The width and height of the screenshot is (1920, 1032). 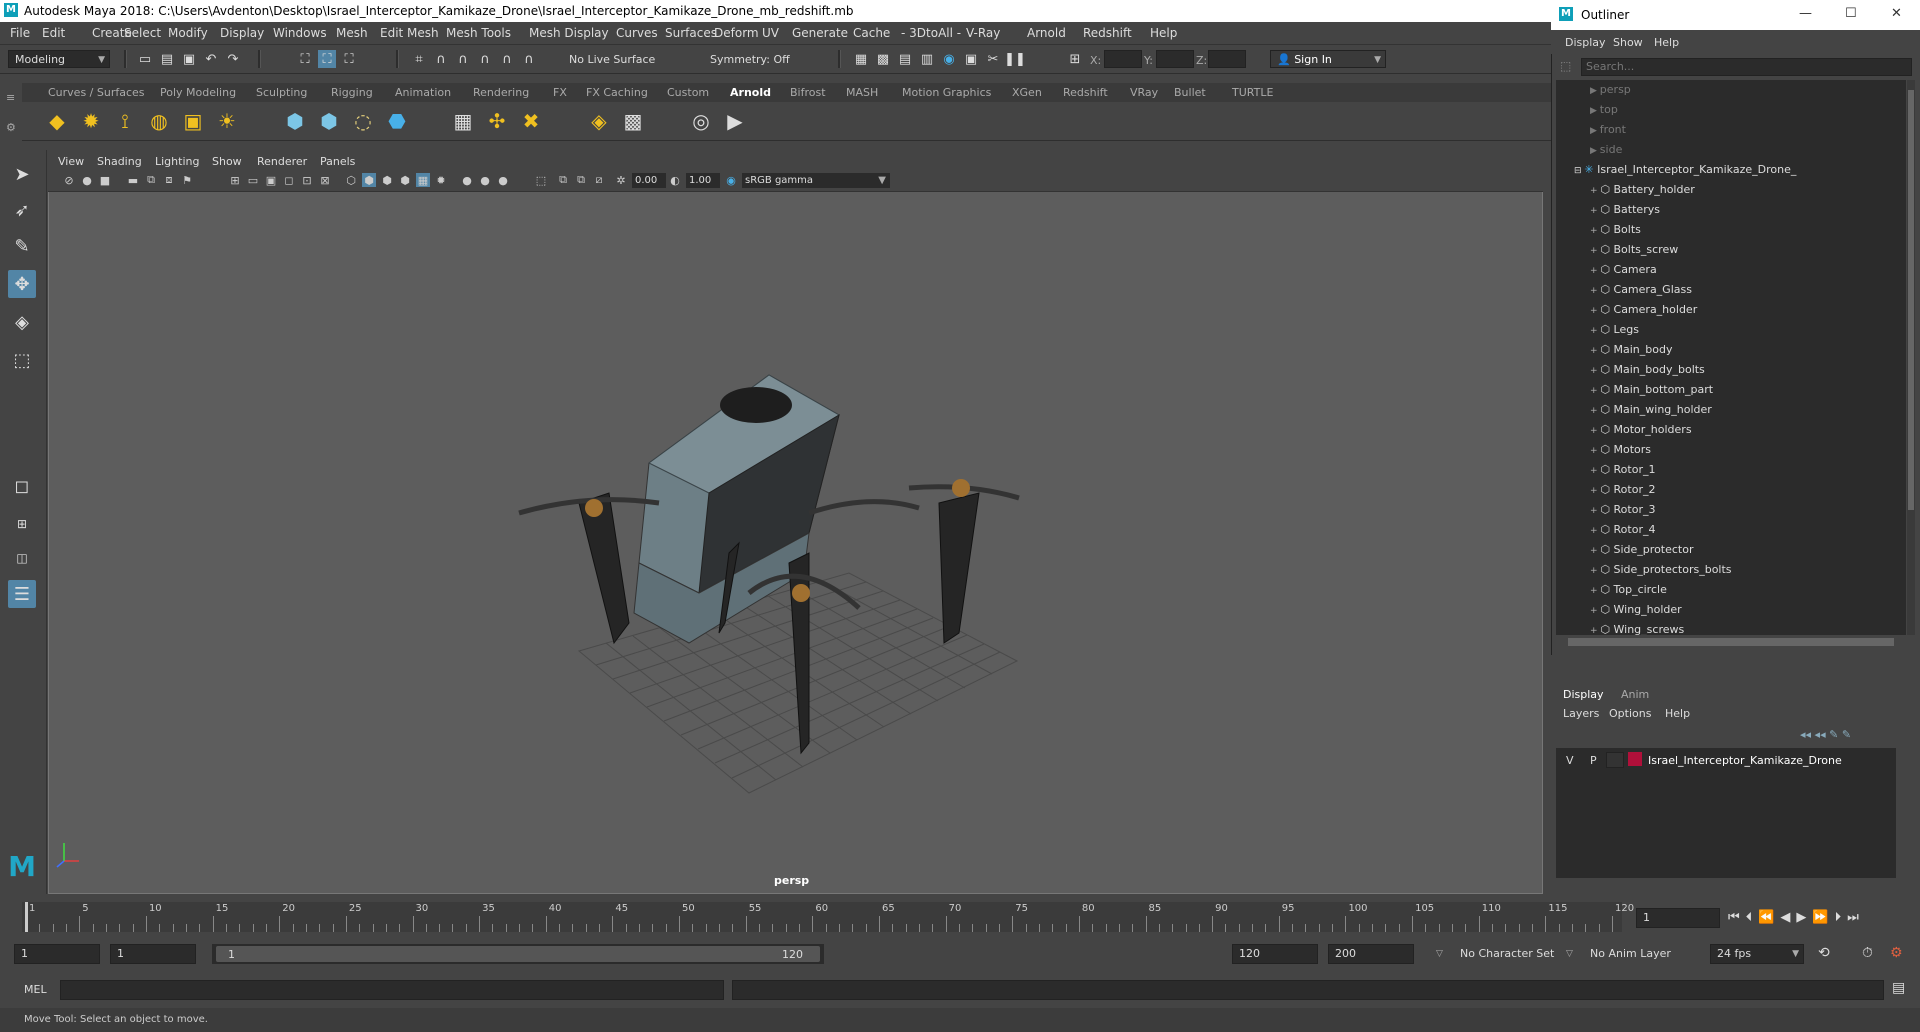 What do you see at coordinates (1163, 33) in the screenshot?
I see `menu-help: Help` at bounding box center [1163, 33].